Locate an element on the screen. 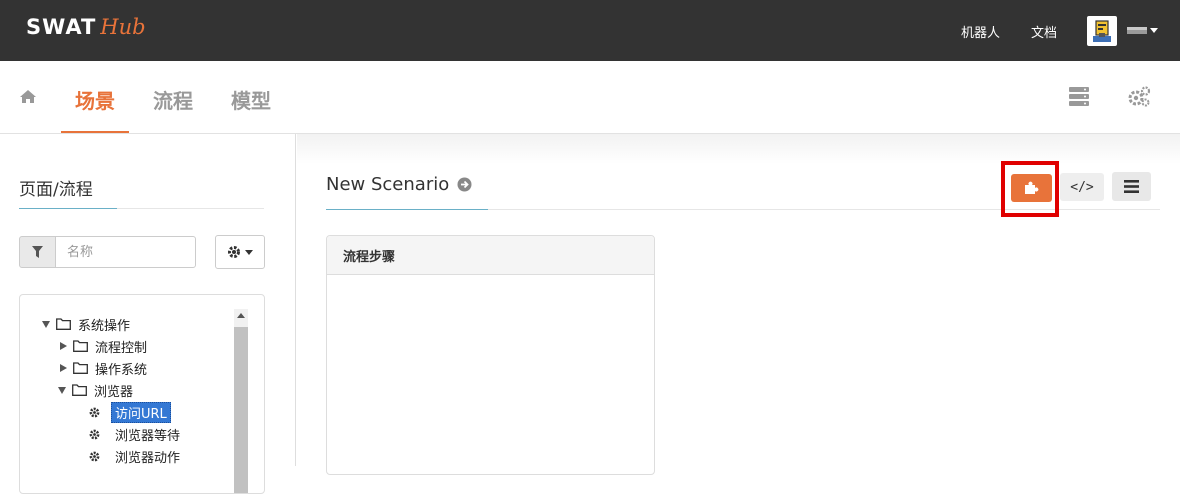 Image resolution: width=1180 pixels, height=494 pixels. left-title-accent is located at coordinates (68, 208).